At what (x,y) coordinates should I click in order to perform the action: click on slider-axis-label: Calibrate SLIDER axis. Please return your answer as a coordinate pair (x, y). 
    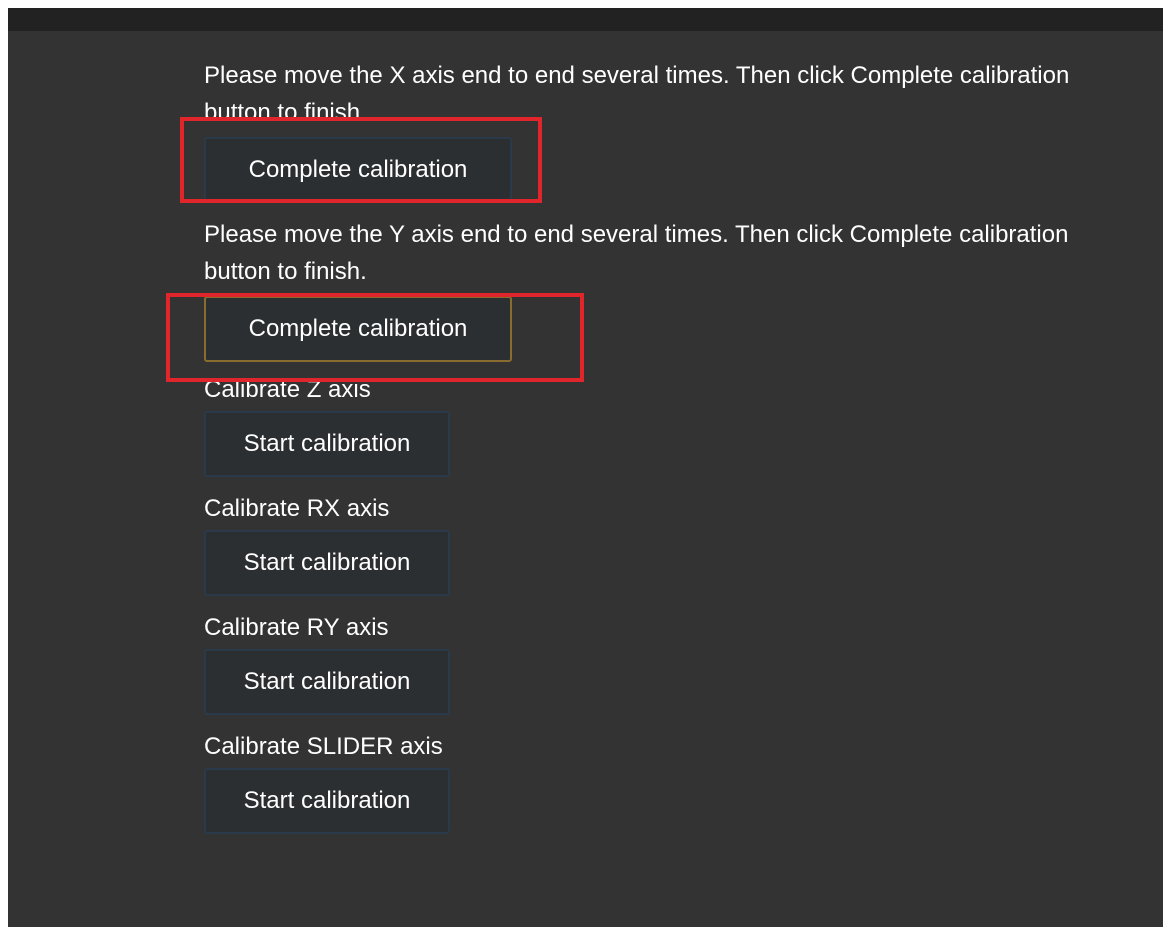
    Looking at the image, I should click on (323, 746).